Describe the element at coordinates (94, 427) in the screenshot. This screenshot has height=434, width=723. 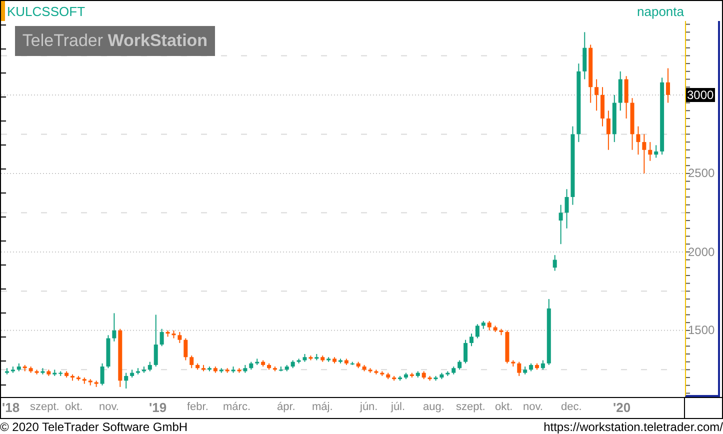
I see `copyright-text: © 2020 TeleTrader Software GmbH` at that location.